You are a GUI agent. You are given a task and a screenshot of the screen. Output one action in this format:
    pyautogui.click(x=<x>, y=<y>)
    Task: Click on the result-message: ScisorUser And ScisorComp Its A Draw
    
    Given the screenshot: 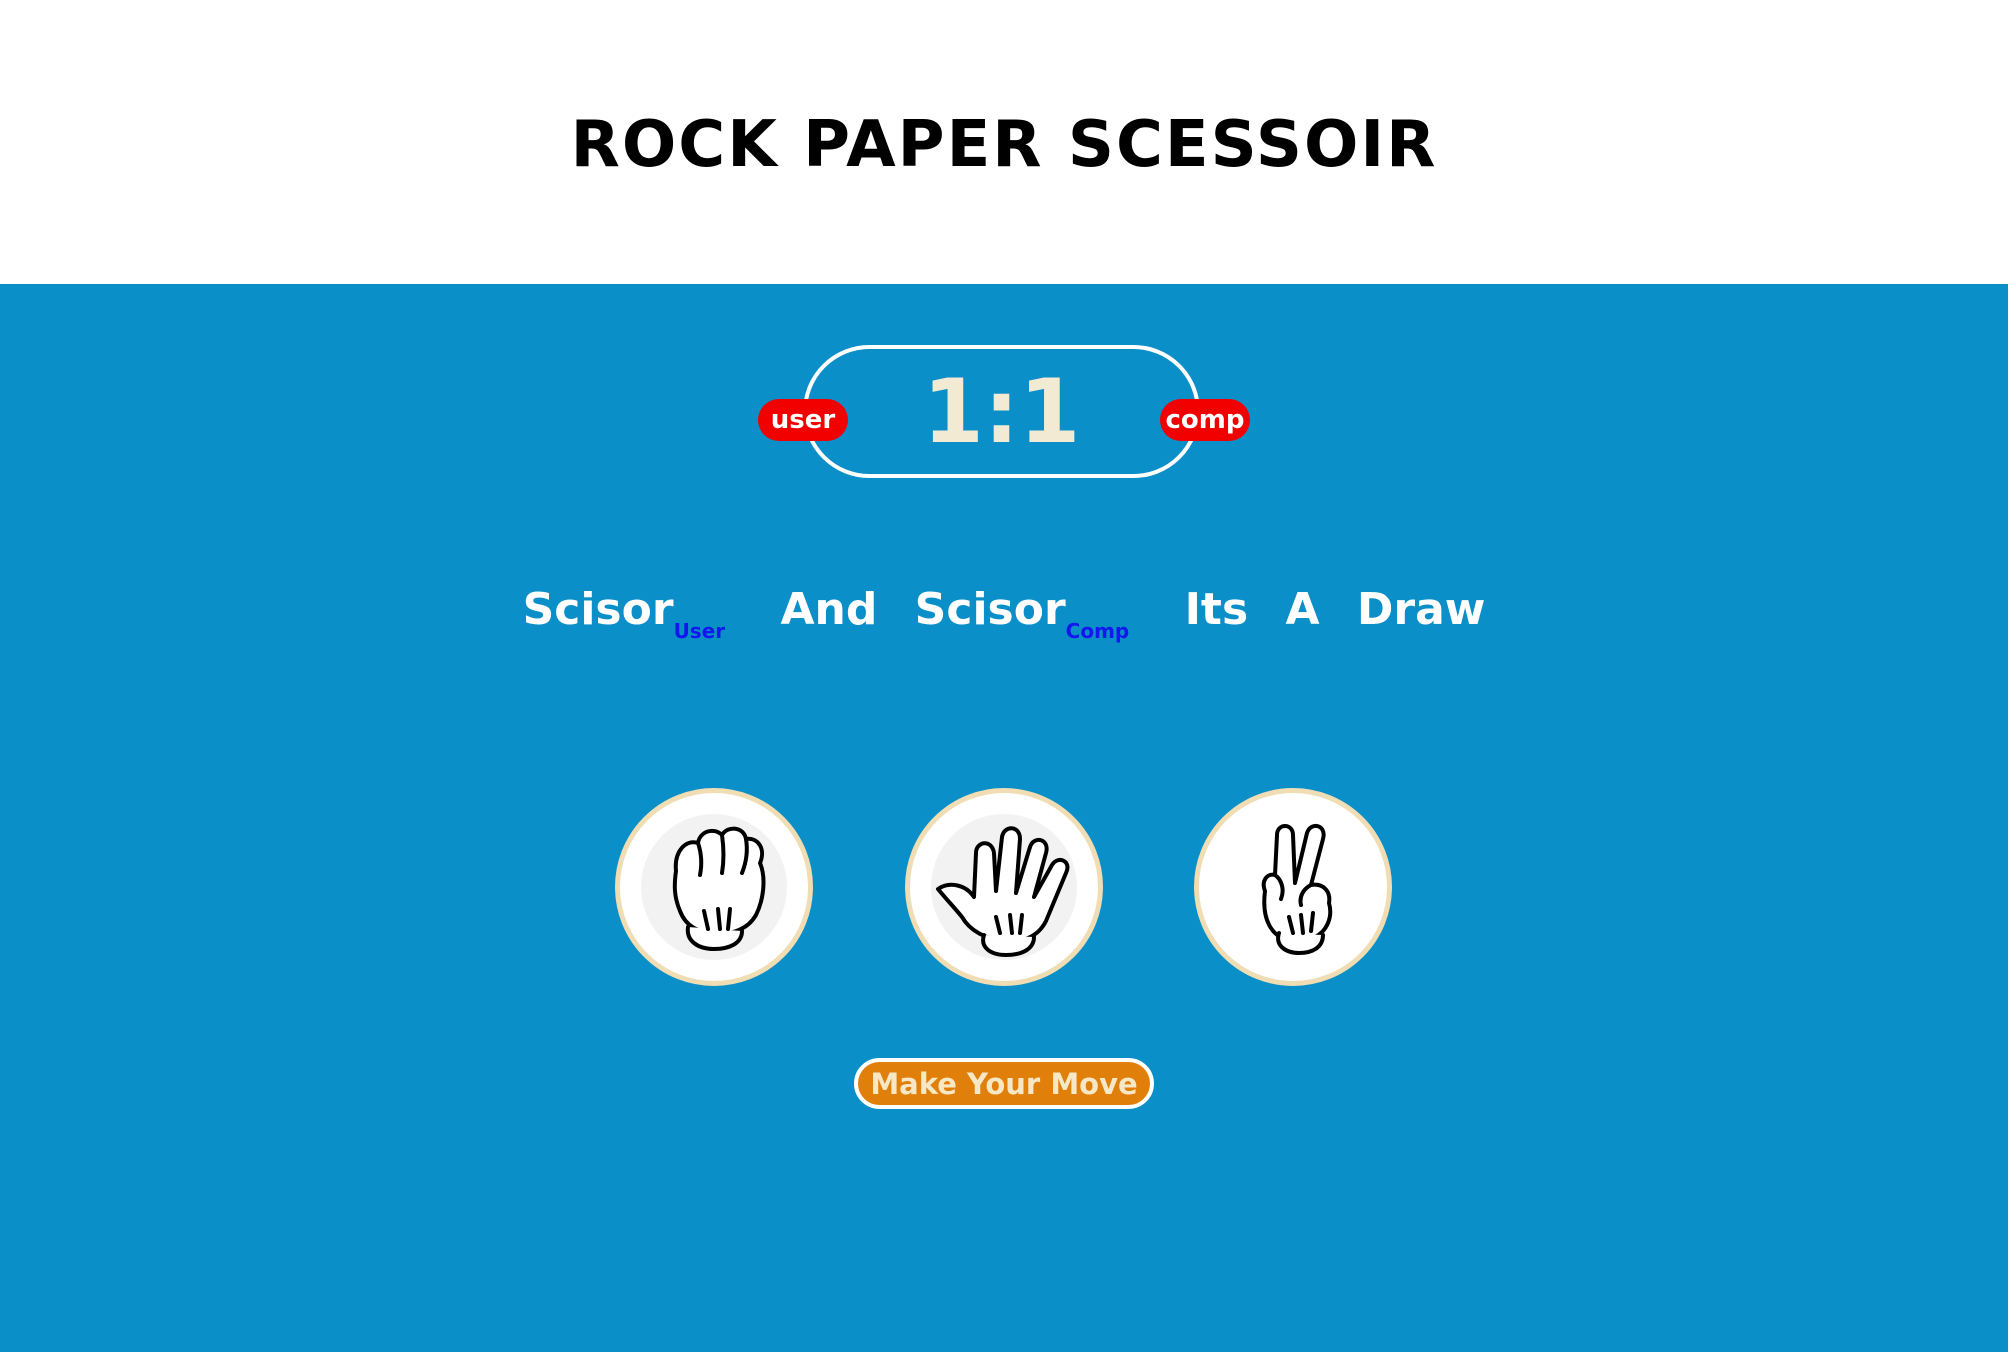 What is the action you would take?
    pyautogui.click(x=1004, y=613)
    